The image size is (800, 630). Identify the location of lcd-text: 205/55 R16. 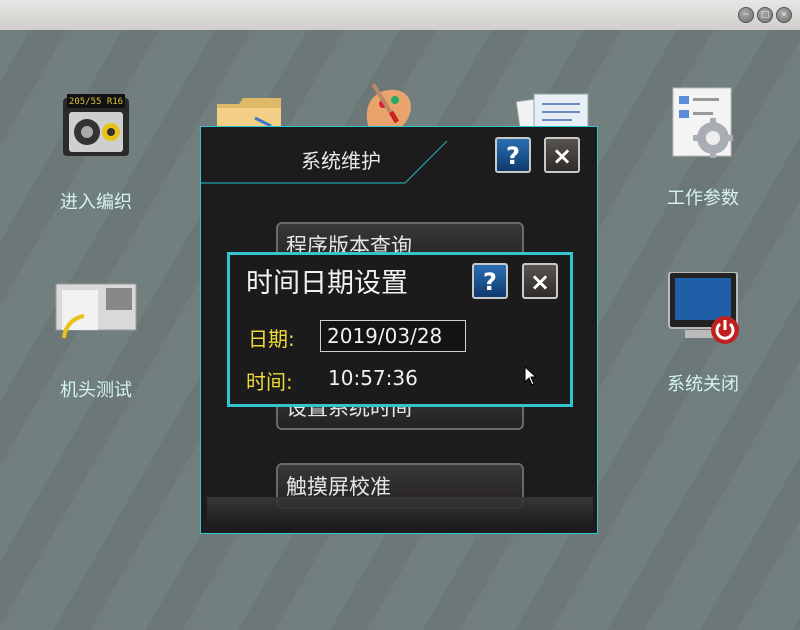
(96, 102).